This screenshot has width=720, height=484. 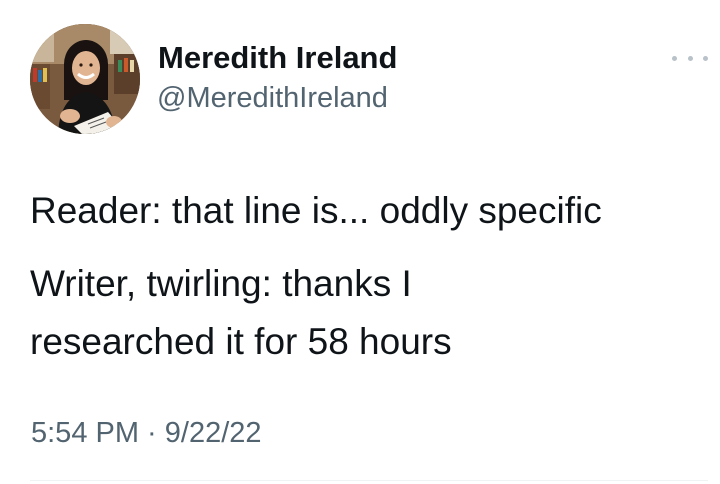 What do you see at coordinates (369, 480) in the screenshot?
I see `divider` at bounding box center [369, 480].